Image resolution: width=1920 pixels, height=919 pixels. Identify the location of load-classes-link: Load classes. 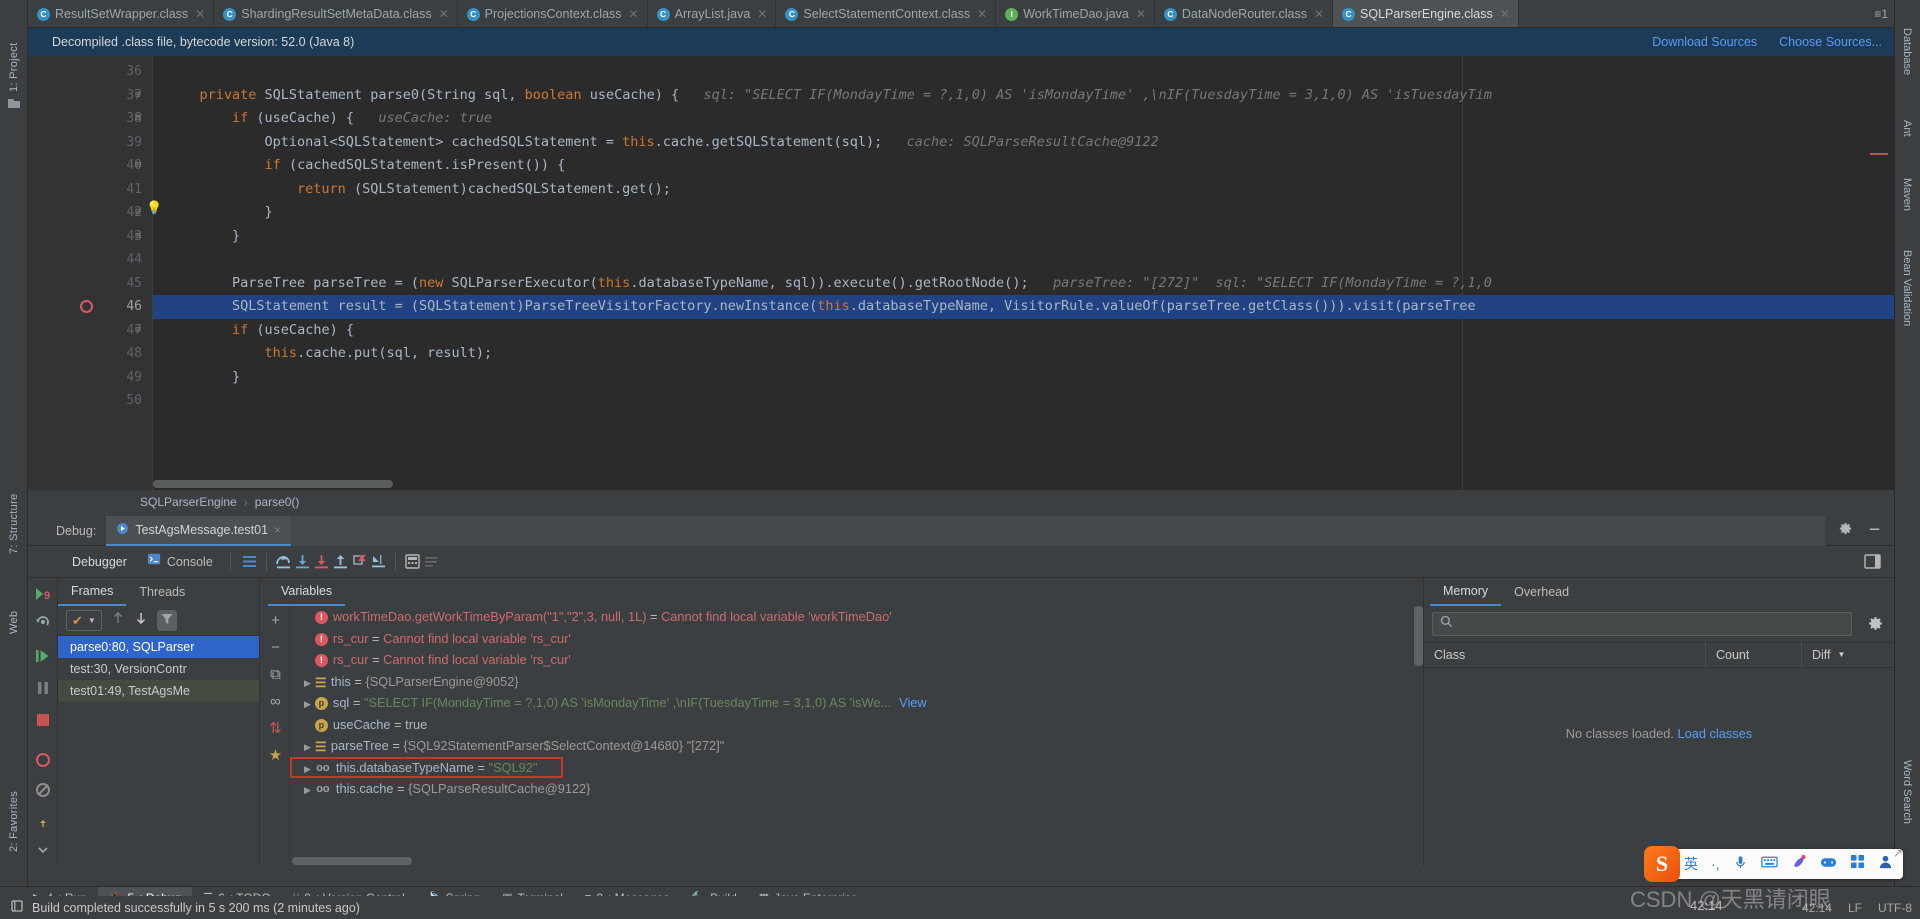
(1714, 733).